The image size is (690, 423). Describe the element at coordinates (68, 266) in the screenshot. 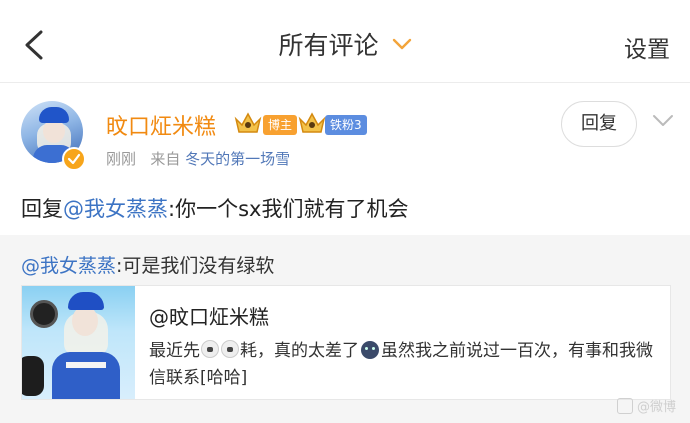

I see `quoted-mention-link: @我女蒸蒸` at that location.